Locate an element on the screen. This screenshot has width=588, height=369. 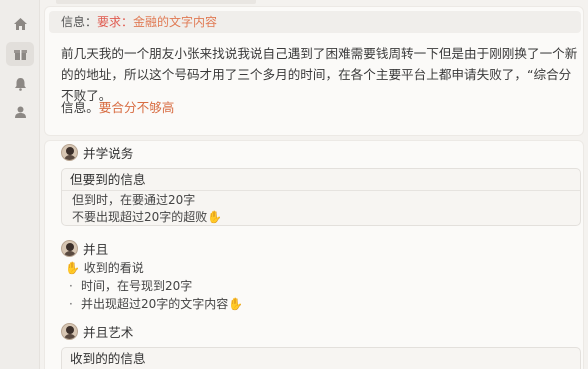
gift-icon is located at coordinates (20, 55).